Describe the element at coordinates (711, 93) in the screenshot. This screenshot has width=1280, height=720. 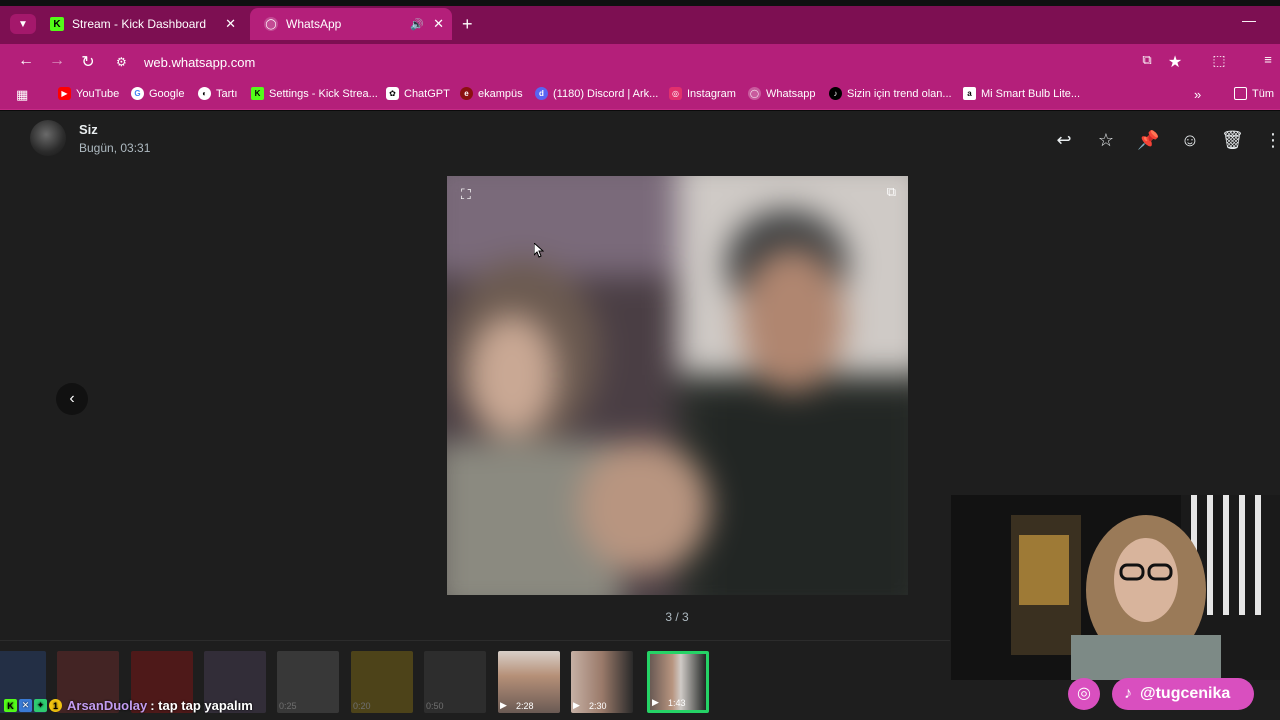
I see `bookmark-label: Instagram` at that location.